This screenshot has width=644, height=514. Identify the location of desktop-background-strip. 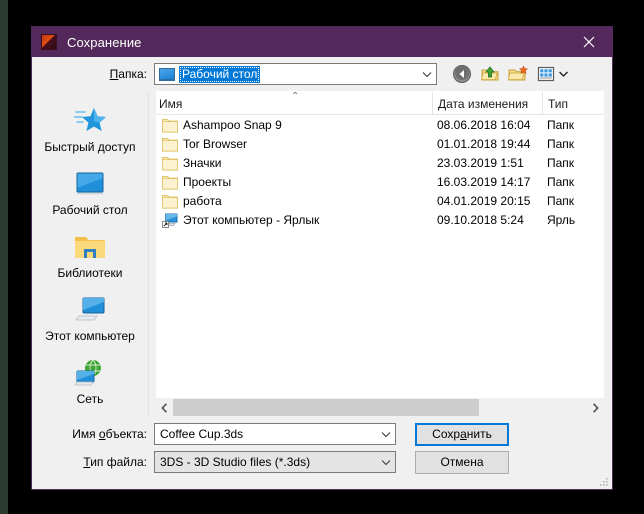
(4, 257).